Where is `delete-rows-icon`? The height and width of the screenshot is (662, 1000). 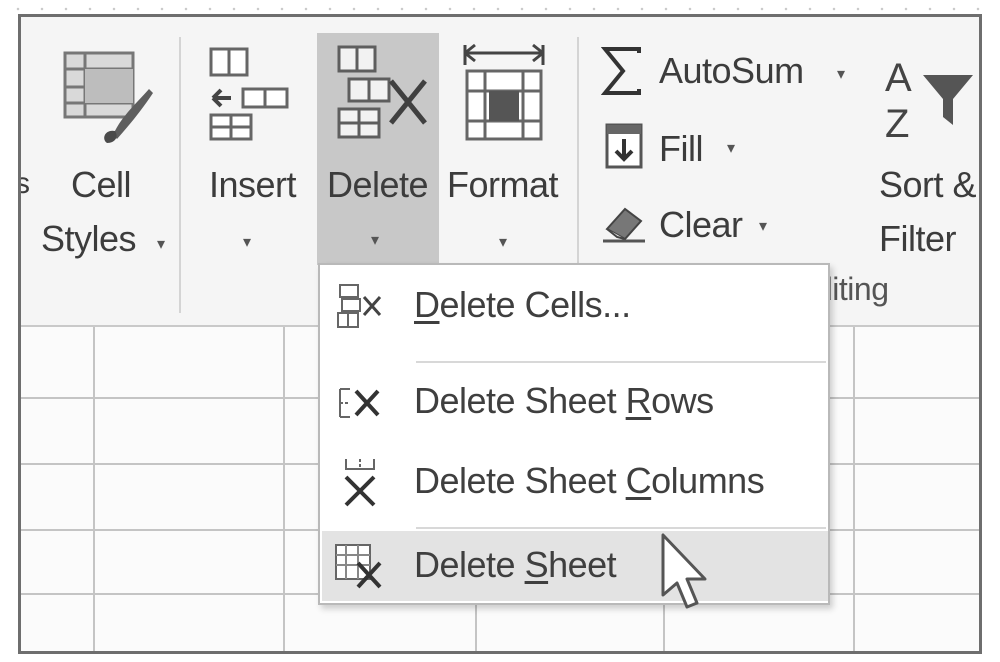 delete-rows-icon is located at coordinates (359, 403).